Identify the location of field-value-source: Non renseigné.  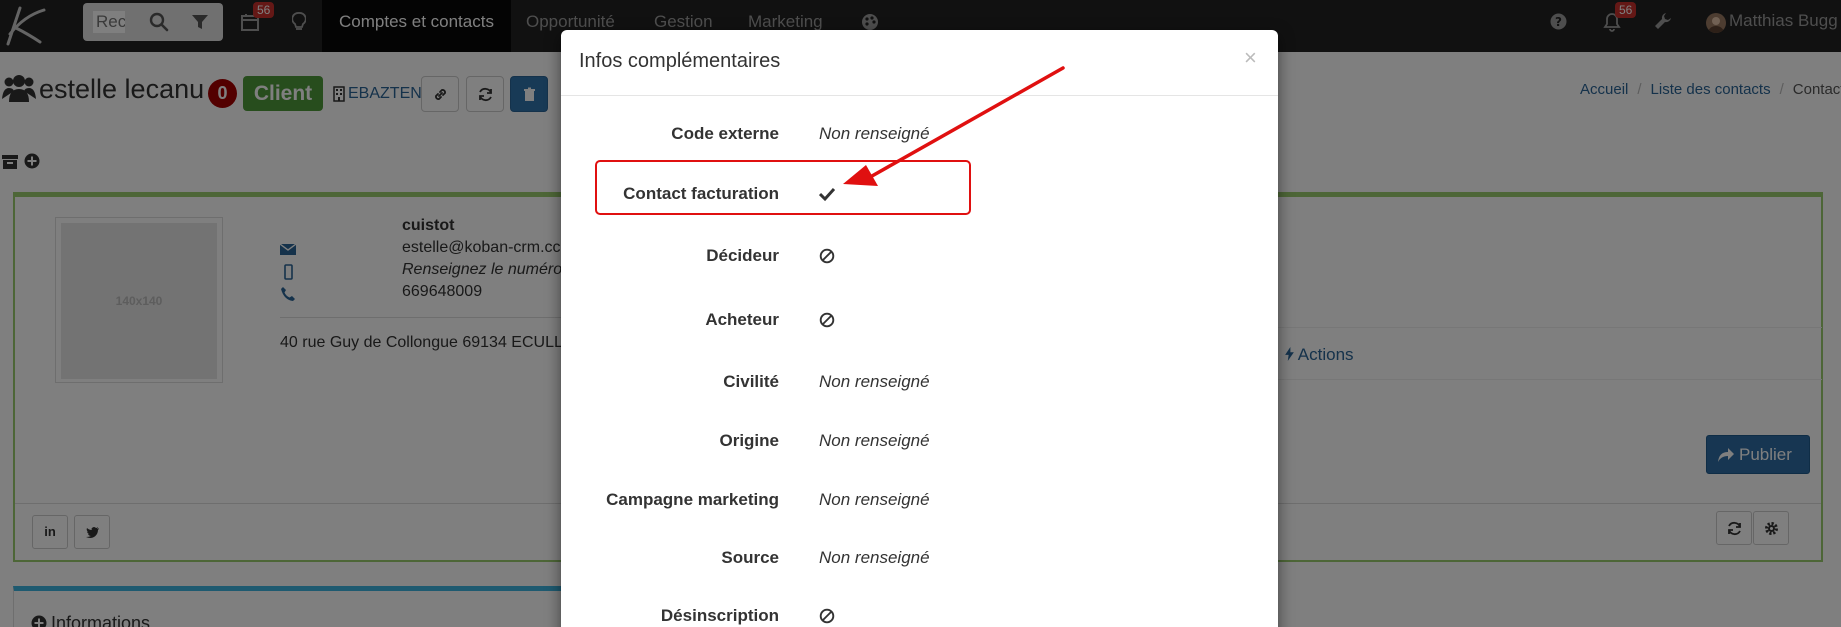
(874, 557).